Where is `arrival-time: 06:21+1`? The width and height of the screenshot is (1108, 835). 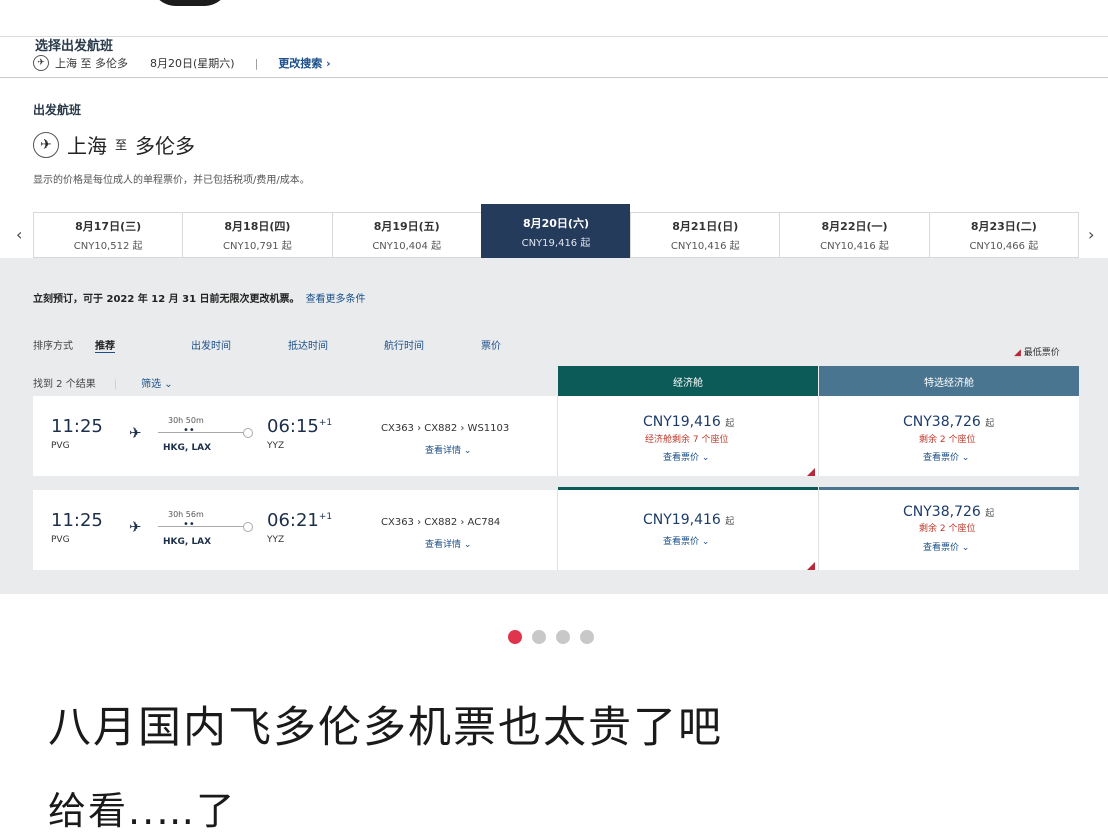 arrival-time: 06:21+1 is located at coordinates (299, 520).